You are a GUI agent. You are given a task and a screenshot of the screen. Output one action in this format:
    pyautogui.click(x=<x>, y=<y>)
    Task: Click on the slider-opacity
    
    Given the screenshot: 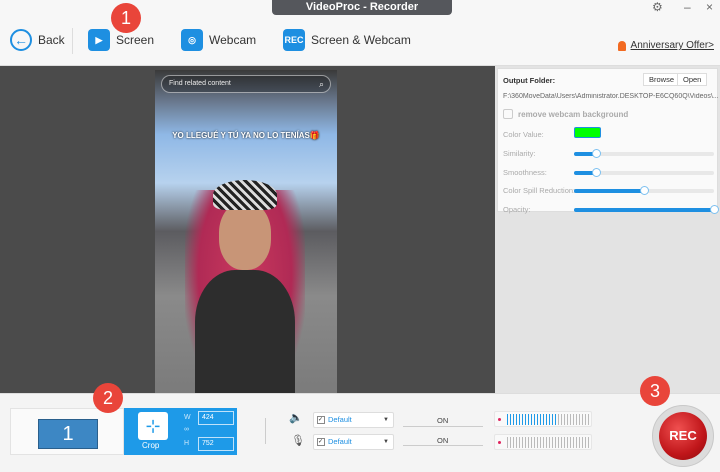 What is the action you would take?
    pyautogui.click(x=646, y=209)
    